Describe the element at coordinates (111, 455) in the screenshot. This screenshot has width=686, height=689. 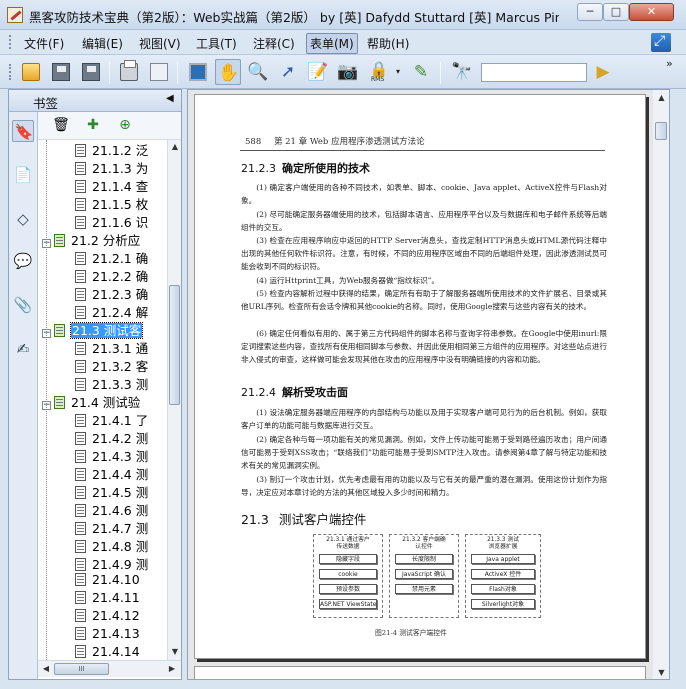
I see `bookmark-item: 21.4.3 测` at that location.